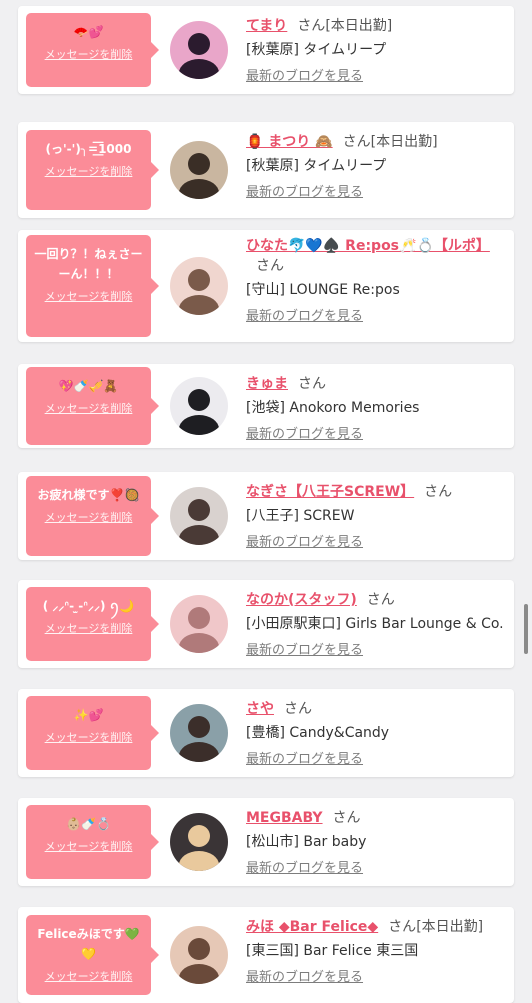  I want to click on cast-name-link: さや, so click(260, 709).